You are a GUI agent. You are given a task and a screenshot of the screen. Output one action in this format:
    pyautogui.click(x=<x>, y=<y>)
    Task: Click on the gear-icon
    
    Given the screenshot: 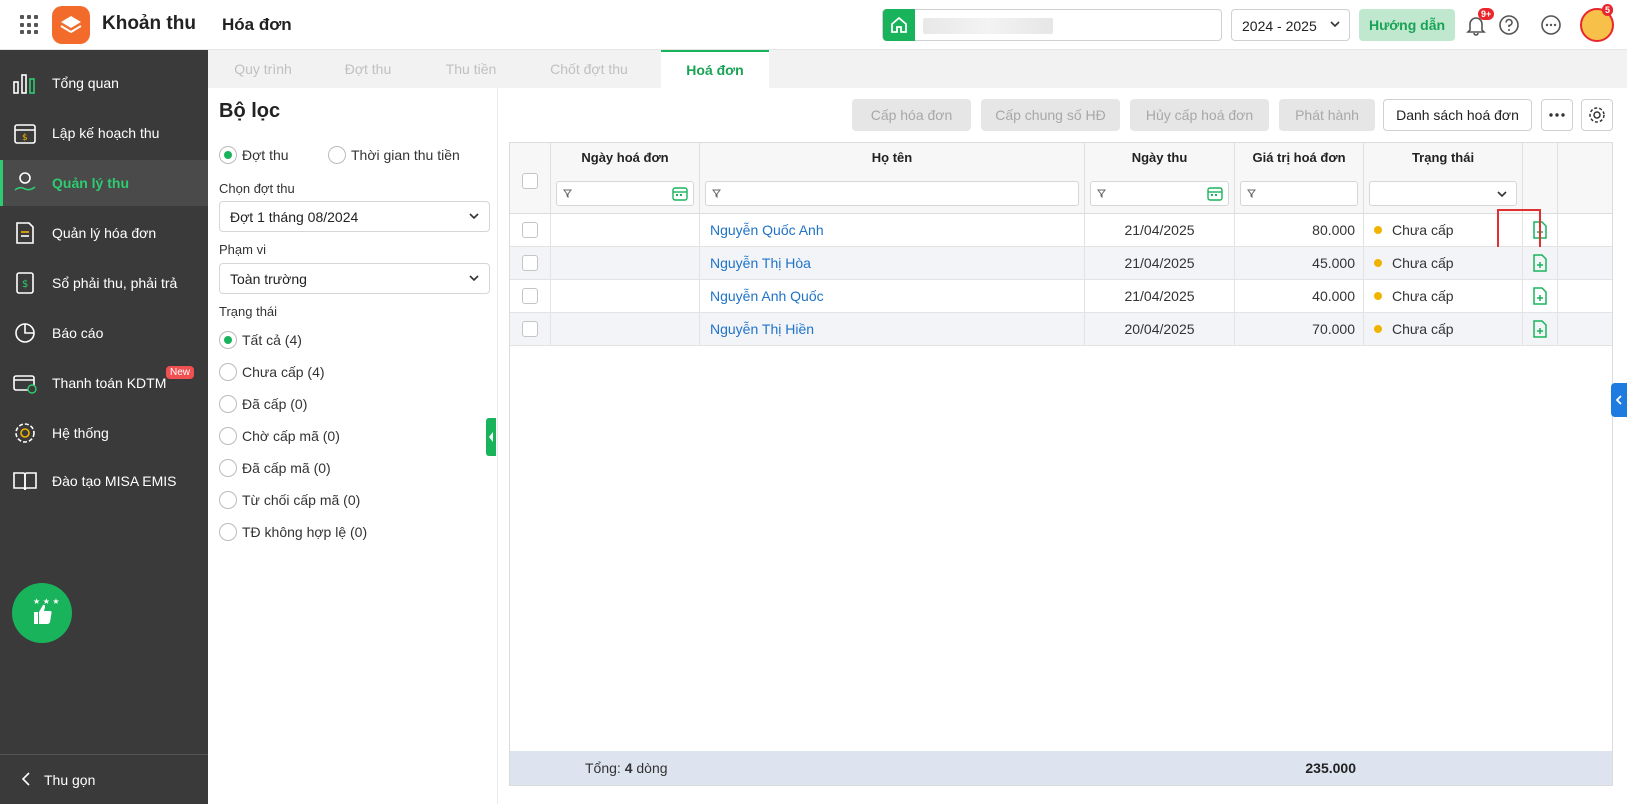 What is the action you would take?
    pyautogui.click(x=1597, y=115)
    